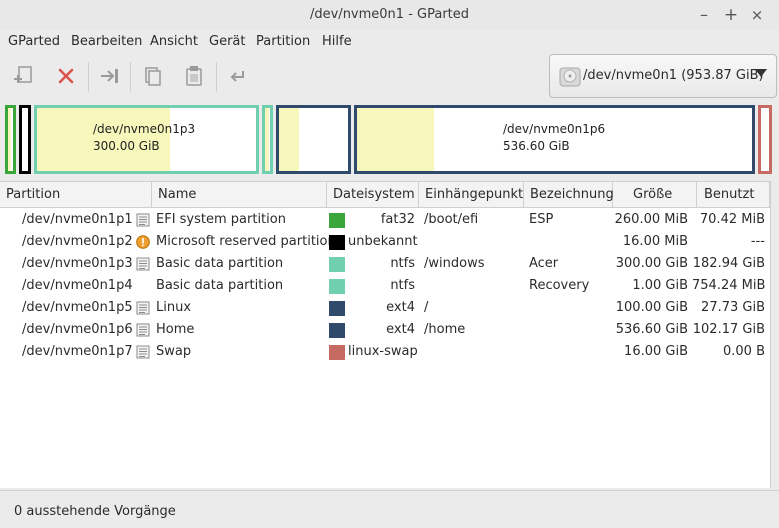 This screenshot has width=779, height=528. Describe the element at coordinates (25, 139) in the screenshot. I see `map-partition-p2` at that location.